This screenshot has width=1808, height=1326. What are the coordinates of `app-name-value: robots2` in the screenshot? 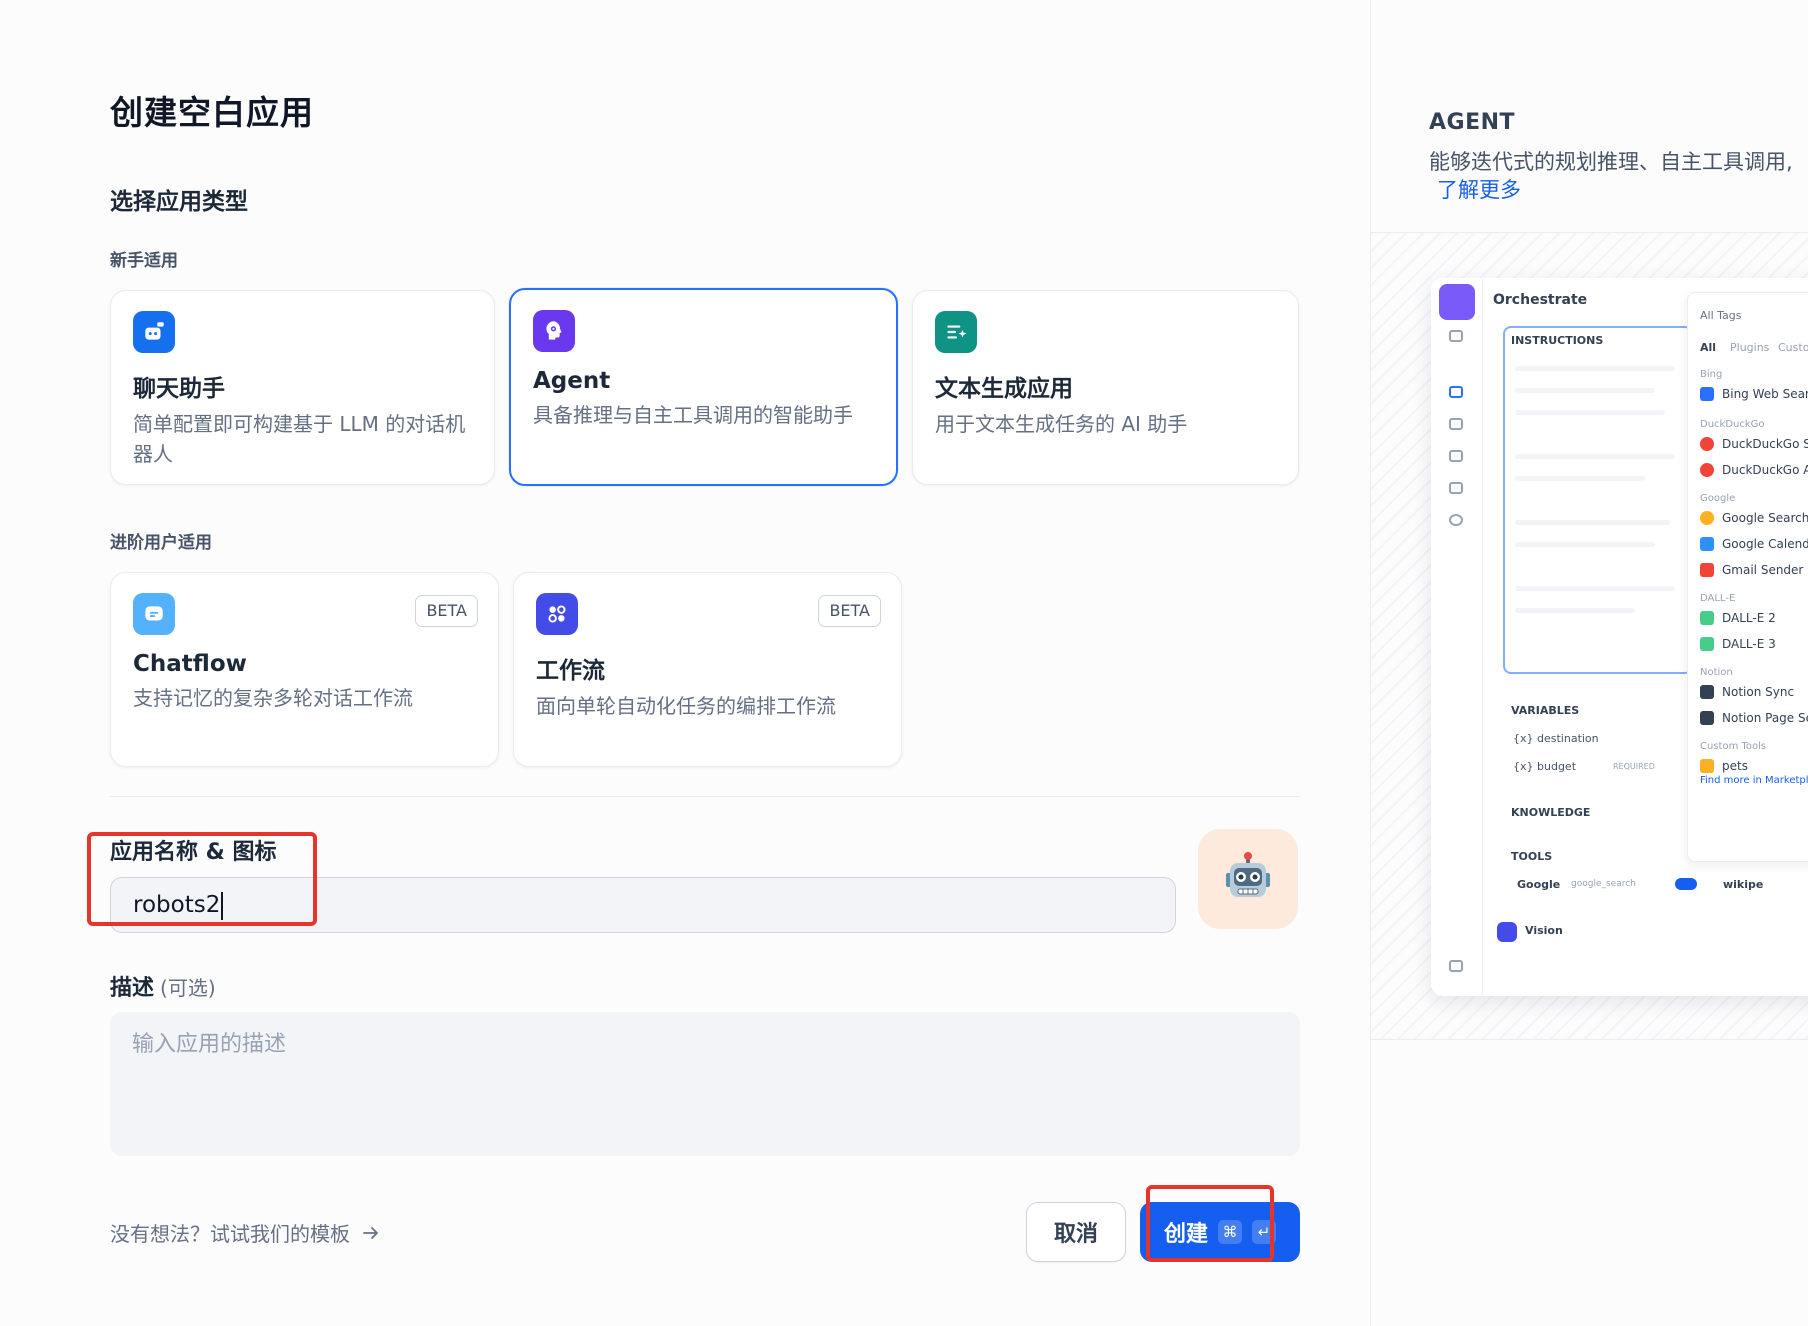 It's located at (177, 905).